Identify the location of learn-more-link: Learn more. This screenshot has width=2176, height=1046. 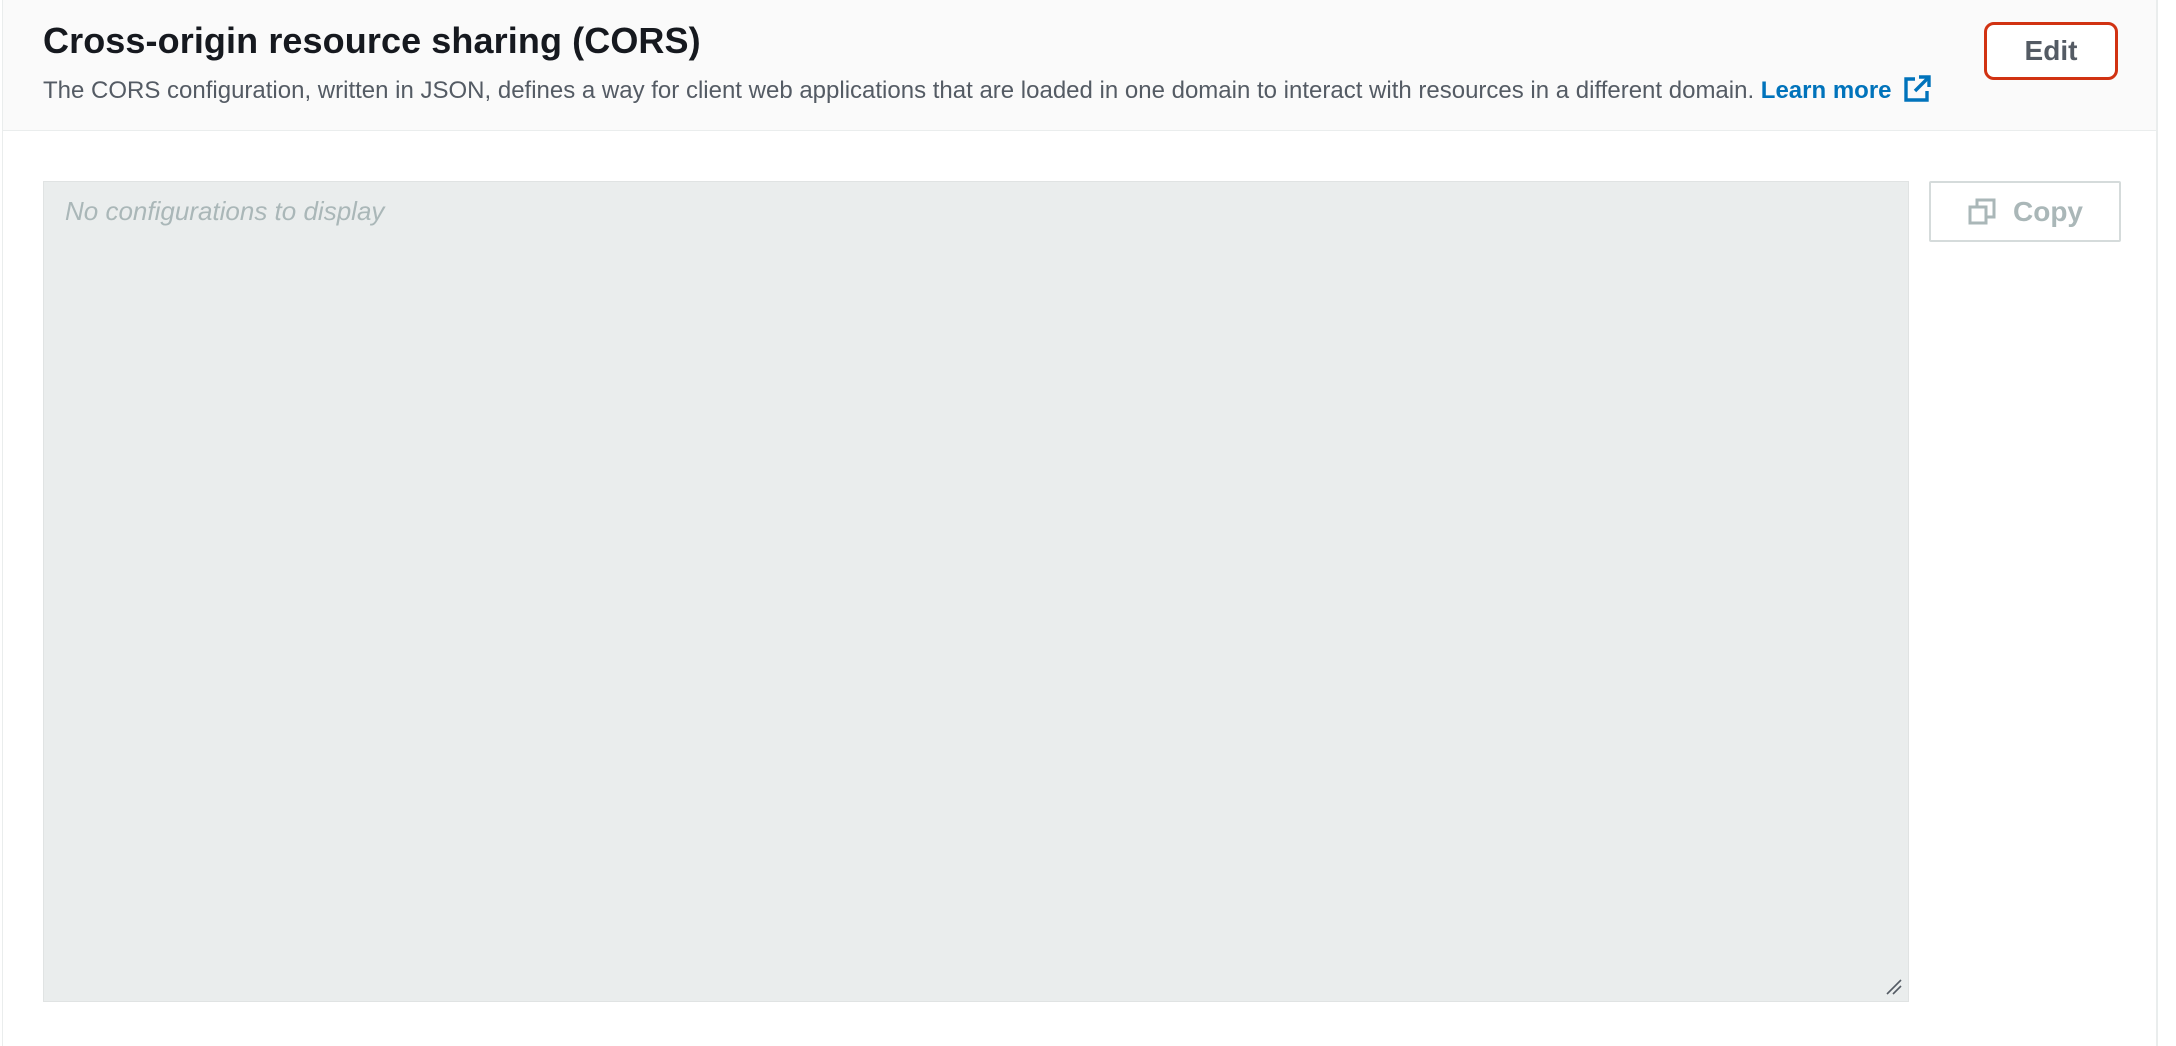
(1846, 89).